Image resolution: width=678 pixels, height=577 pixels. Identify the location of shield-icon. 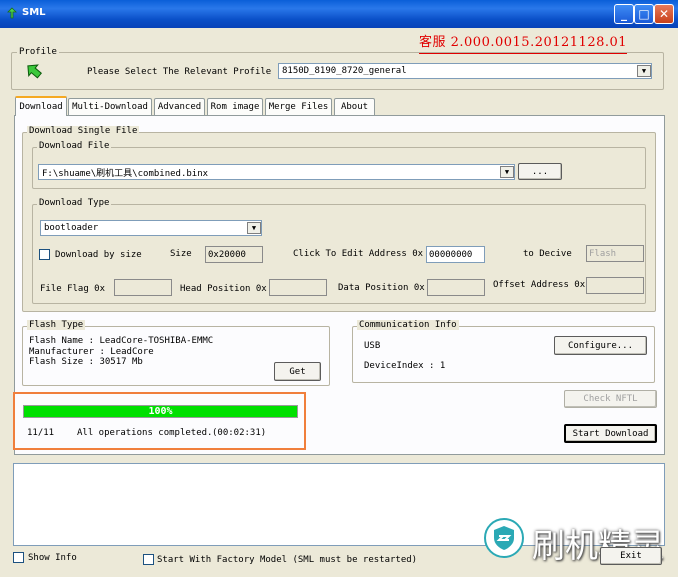
(504, 538).